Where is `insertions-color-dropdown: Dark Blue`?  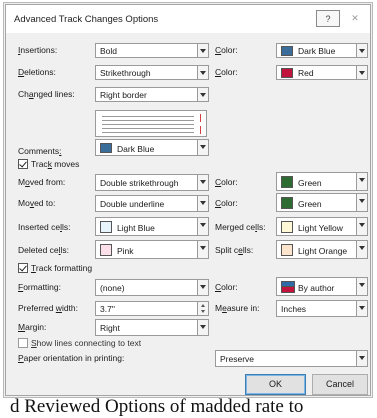 insertions-color-dropdown: Dark Blue is located at coordinates (322, 50).